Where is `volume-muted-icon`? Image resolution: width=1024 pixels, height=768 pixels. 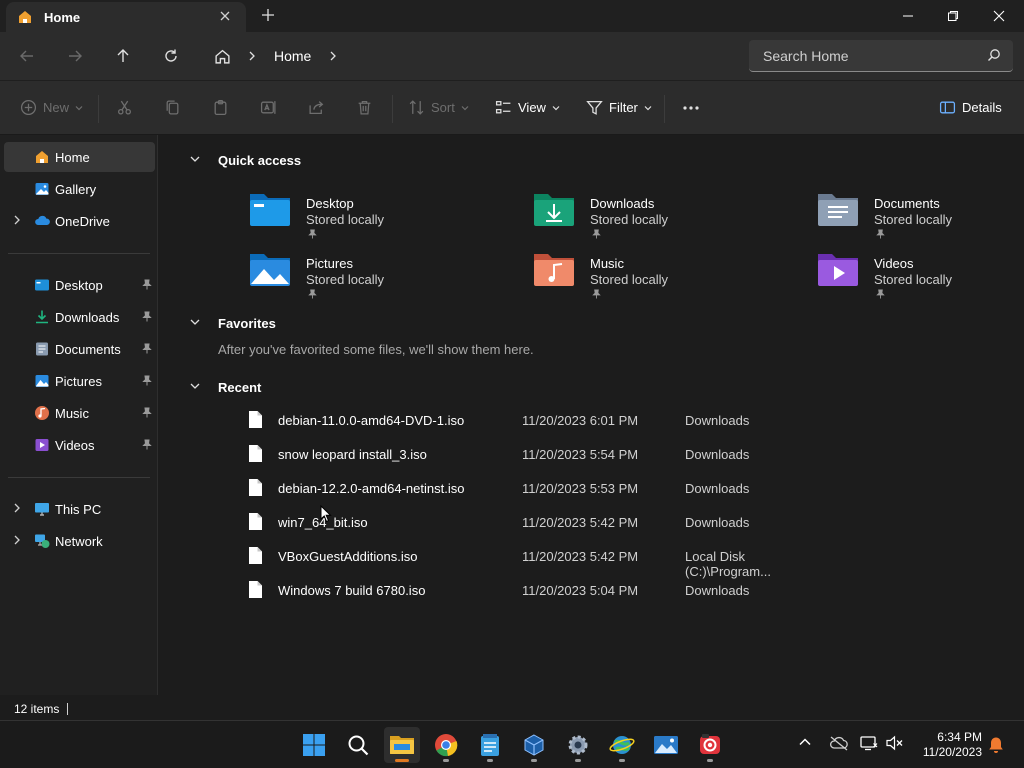
volume-muted-icon is located at coordinates (895, 743).